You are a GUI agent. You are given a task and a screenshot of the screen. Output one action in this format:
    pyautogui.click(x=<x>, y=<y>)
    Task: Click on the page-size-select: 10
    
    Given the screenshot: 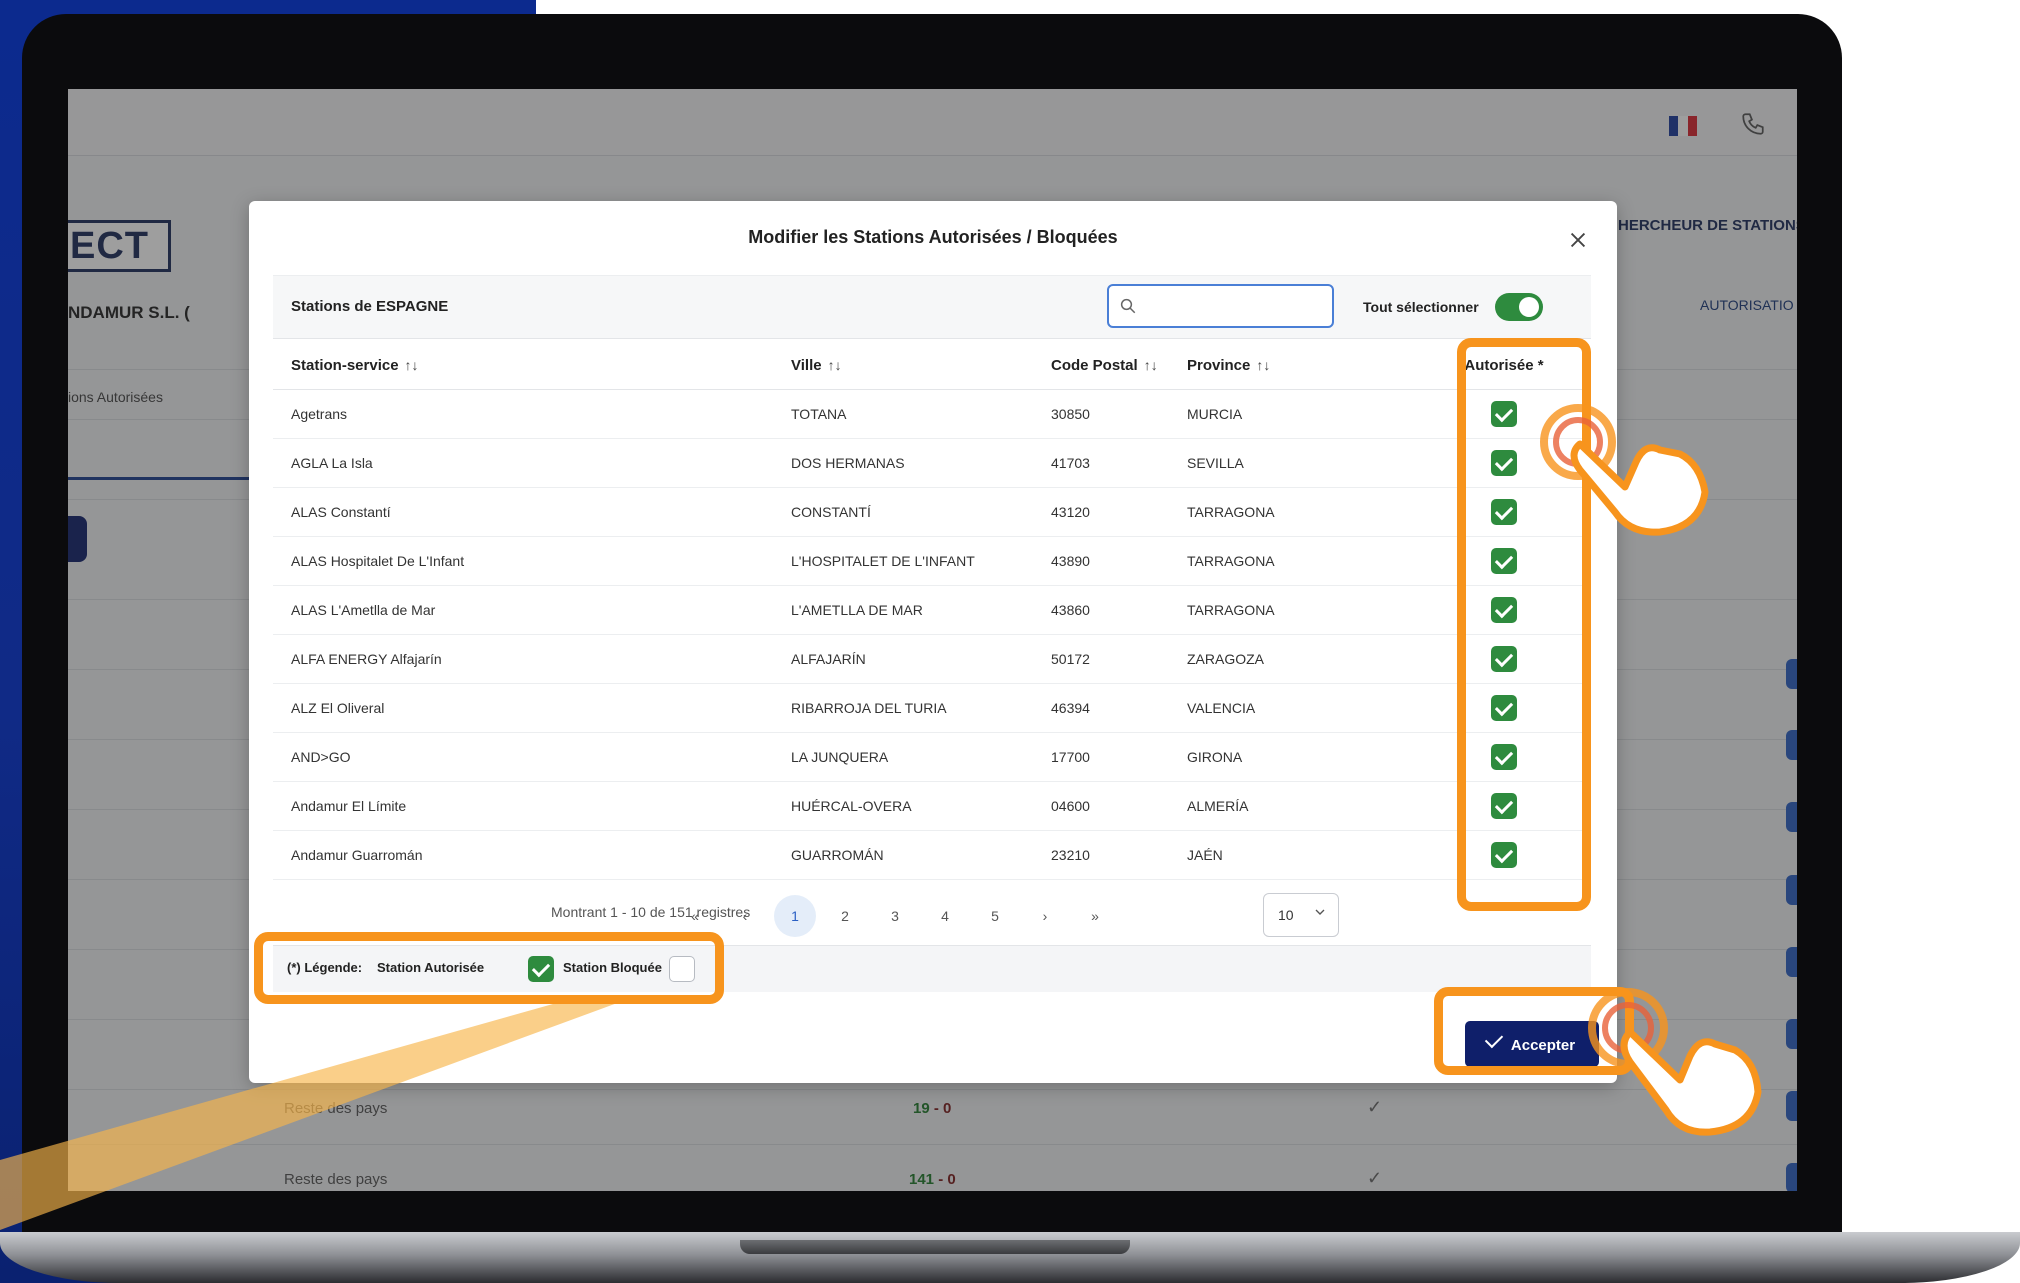 What is the action you would take?
    pyautogui.click(x=1301, y=915)
    